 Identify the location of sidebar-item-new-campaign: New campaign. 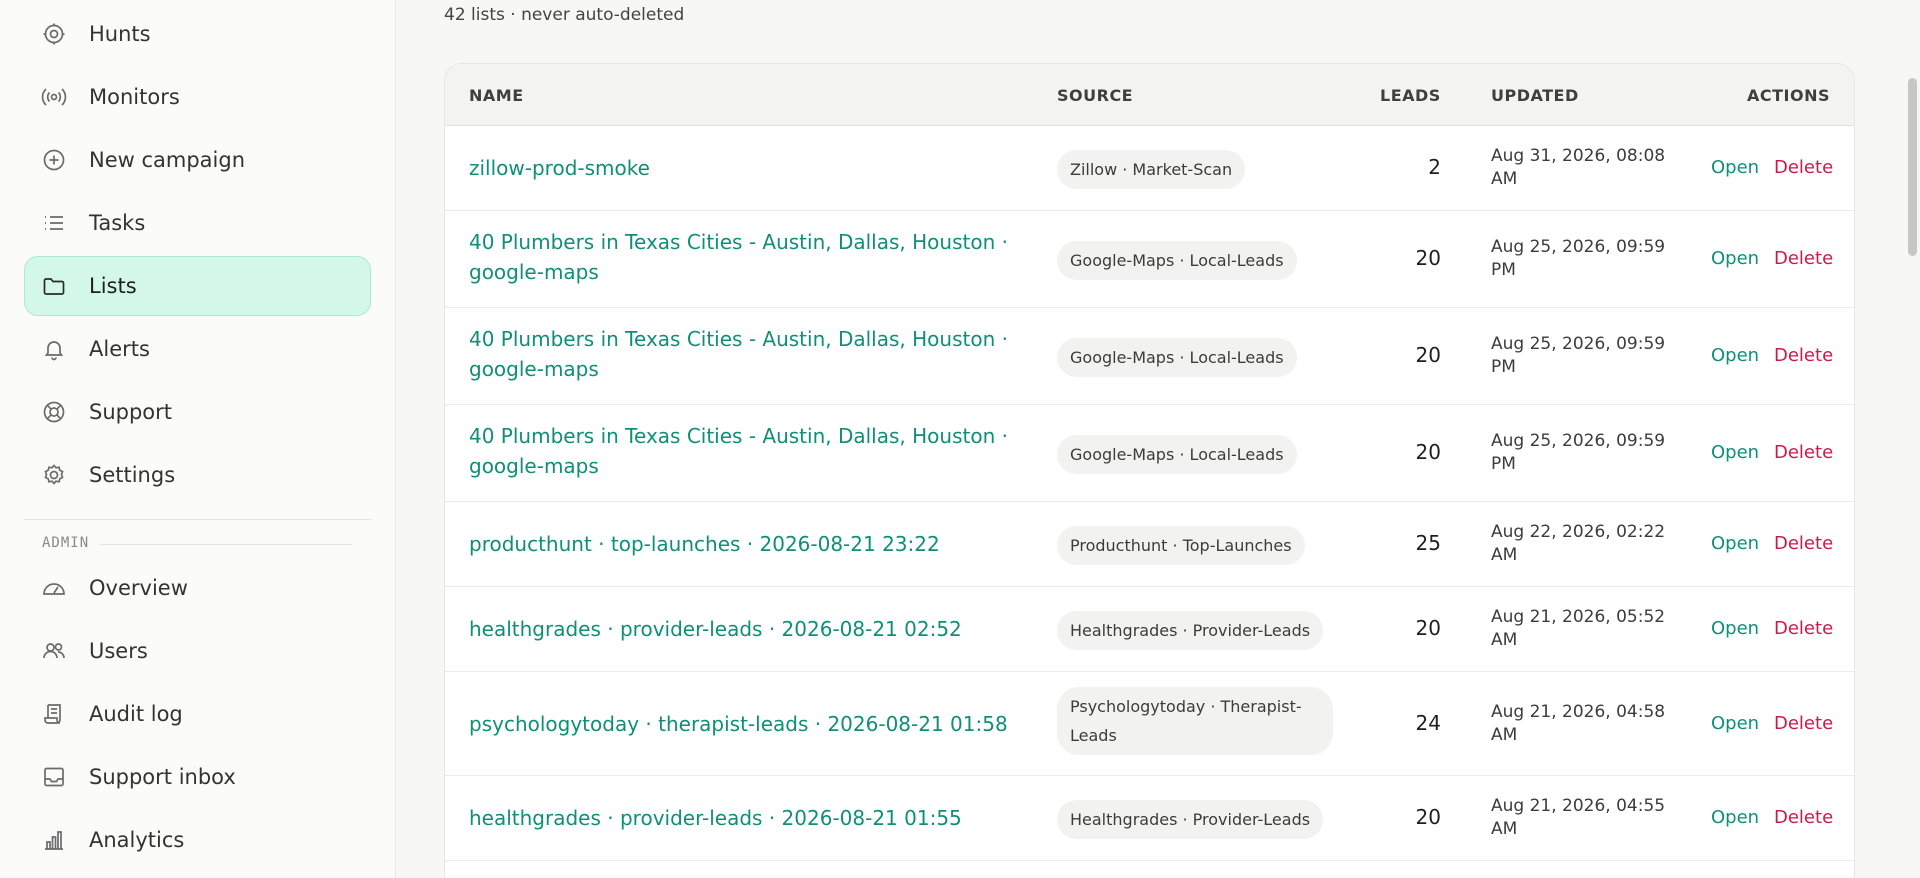
(197, 160).